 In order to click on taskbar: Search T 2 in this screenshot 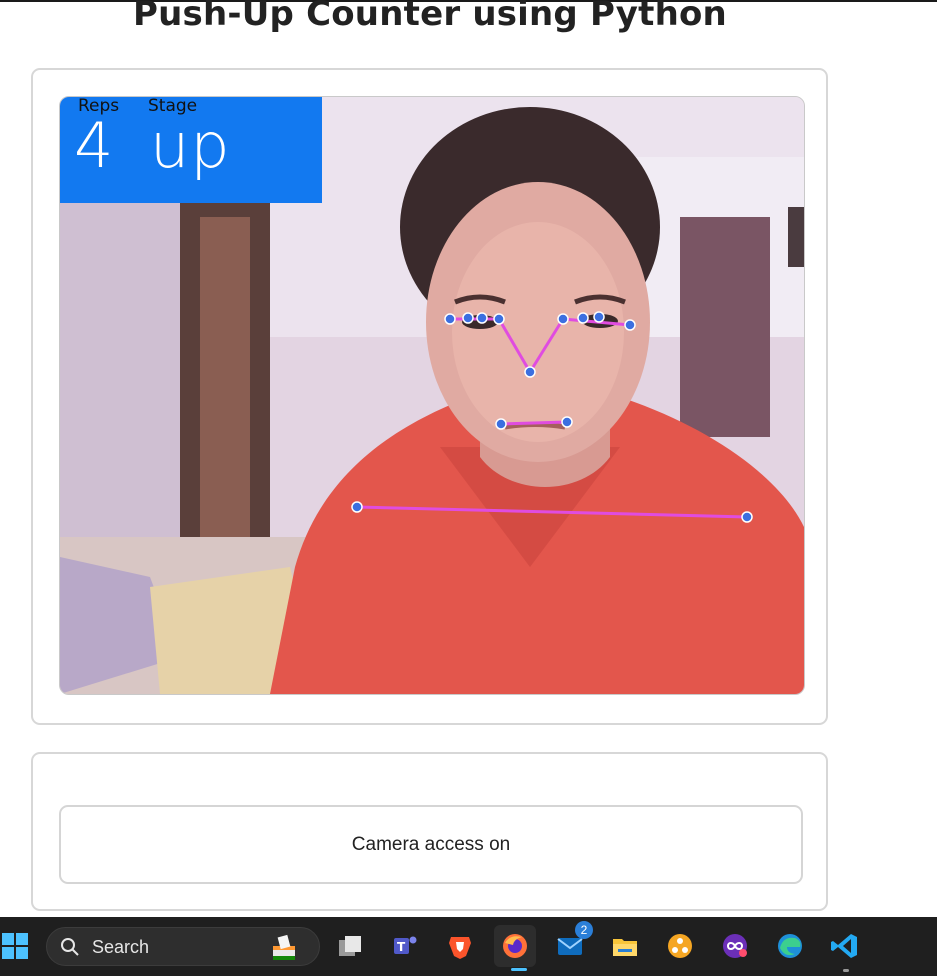, I will do `click(468, 946)`.